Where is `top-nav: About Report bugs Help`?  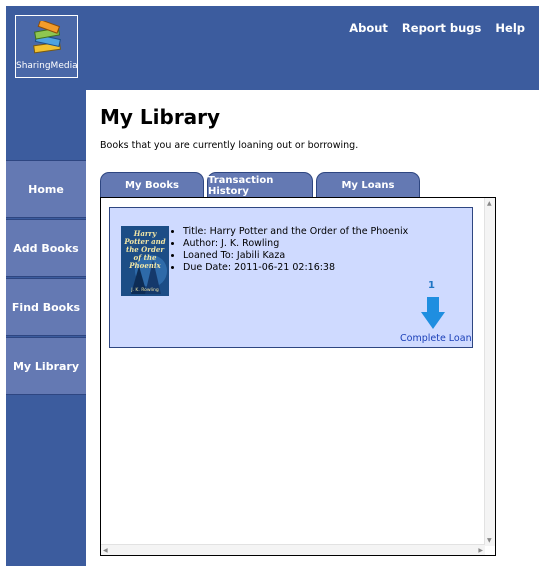
top-nav: About Report bugs Help is located at coordinates (437, 28).